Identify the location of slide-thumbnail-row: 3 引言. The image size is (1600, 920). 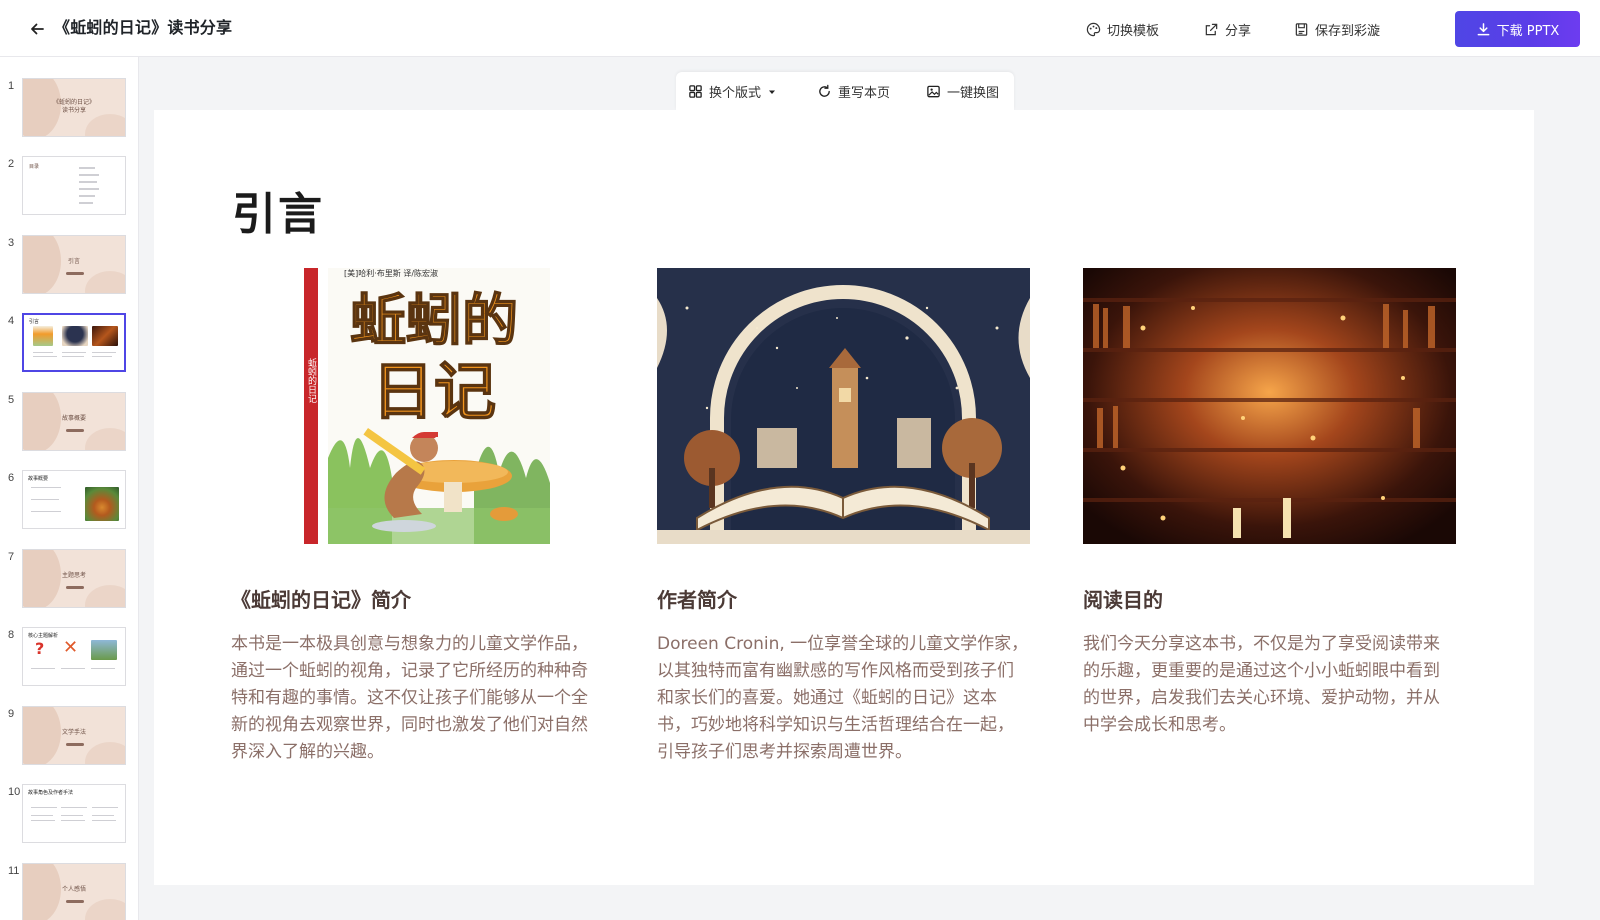
(69, 268).